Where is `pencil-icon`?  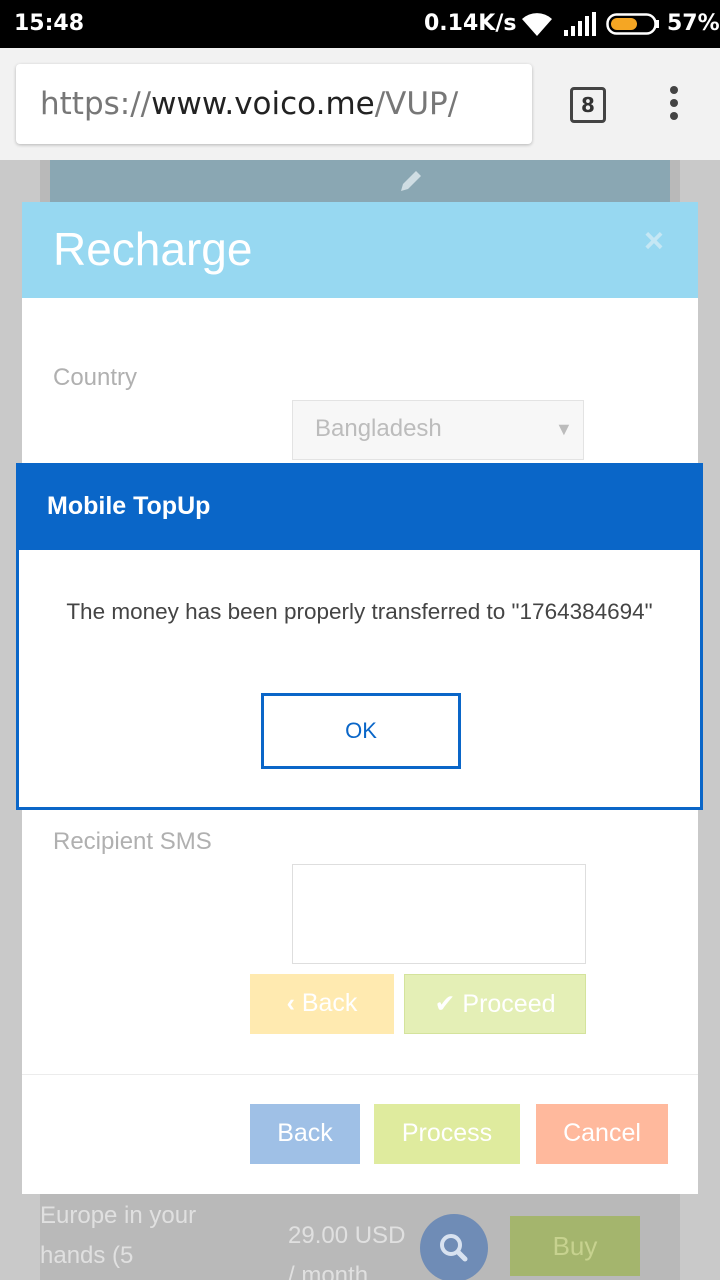
pencil-icon is located at coordinates (411, 181).